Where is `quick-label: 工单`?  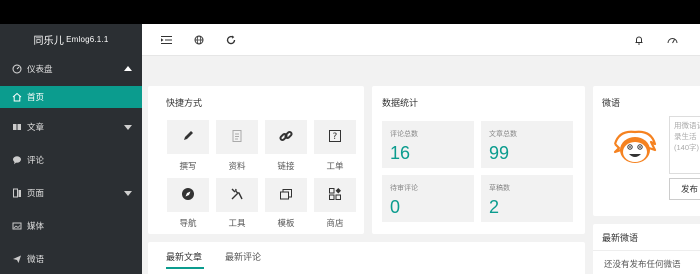
quick-label: 工单 is located at coordinates (335, 166).